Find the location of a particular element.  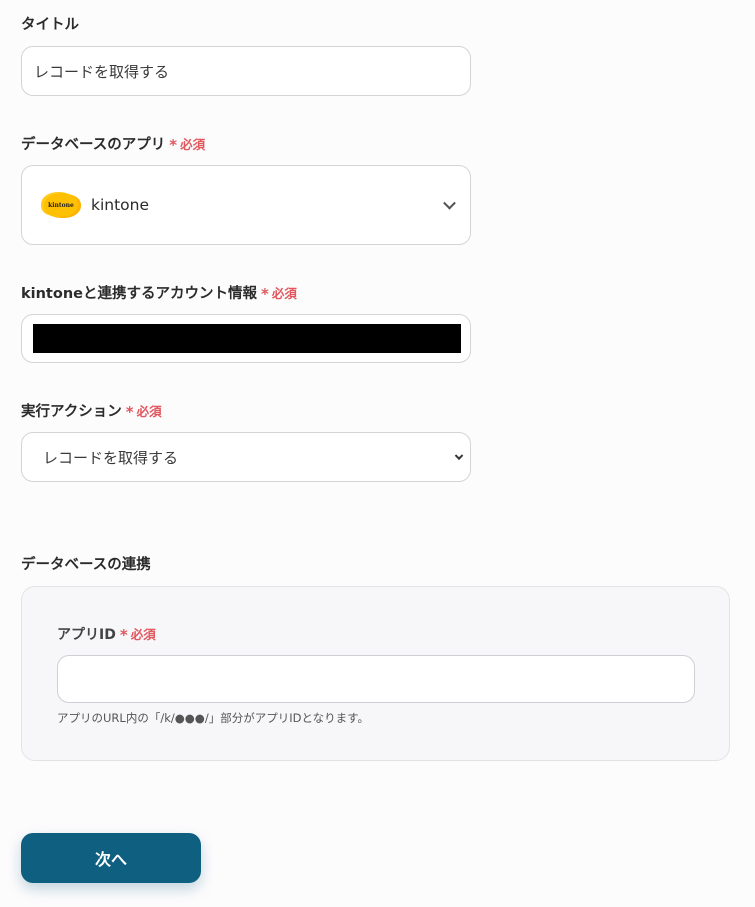

app-id-label: アプリID * 必須 is located at coordinates (106, 634).